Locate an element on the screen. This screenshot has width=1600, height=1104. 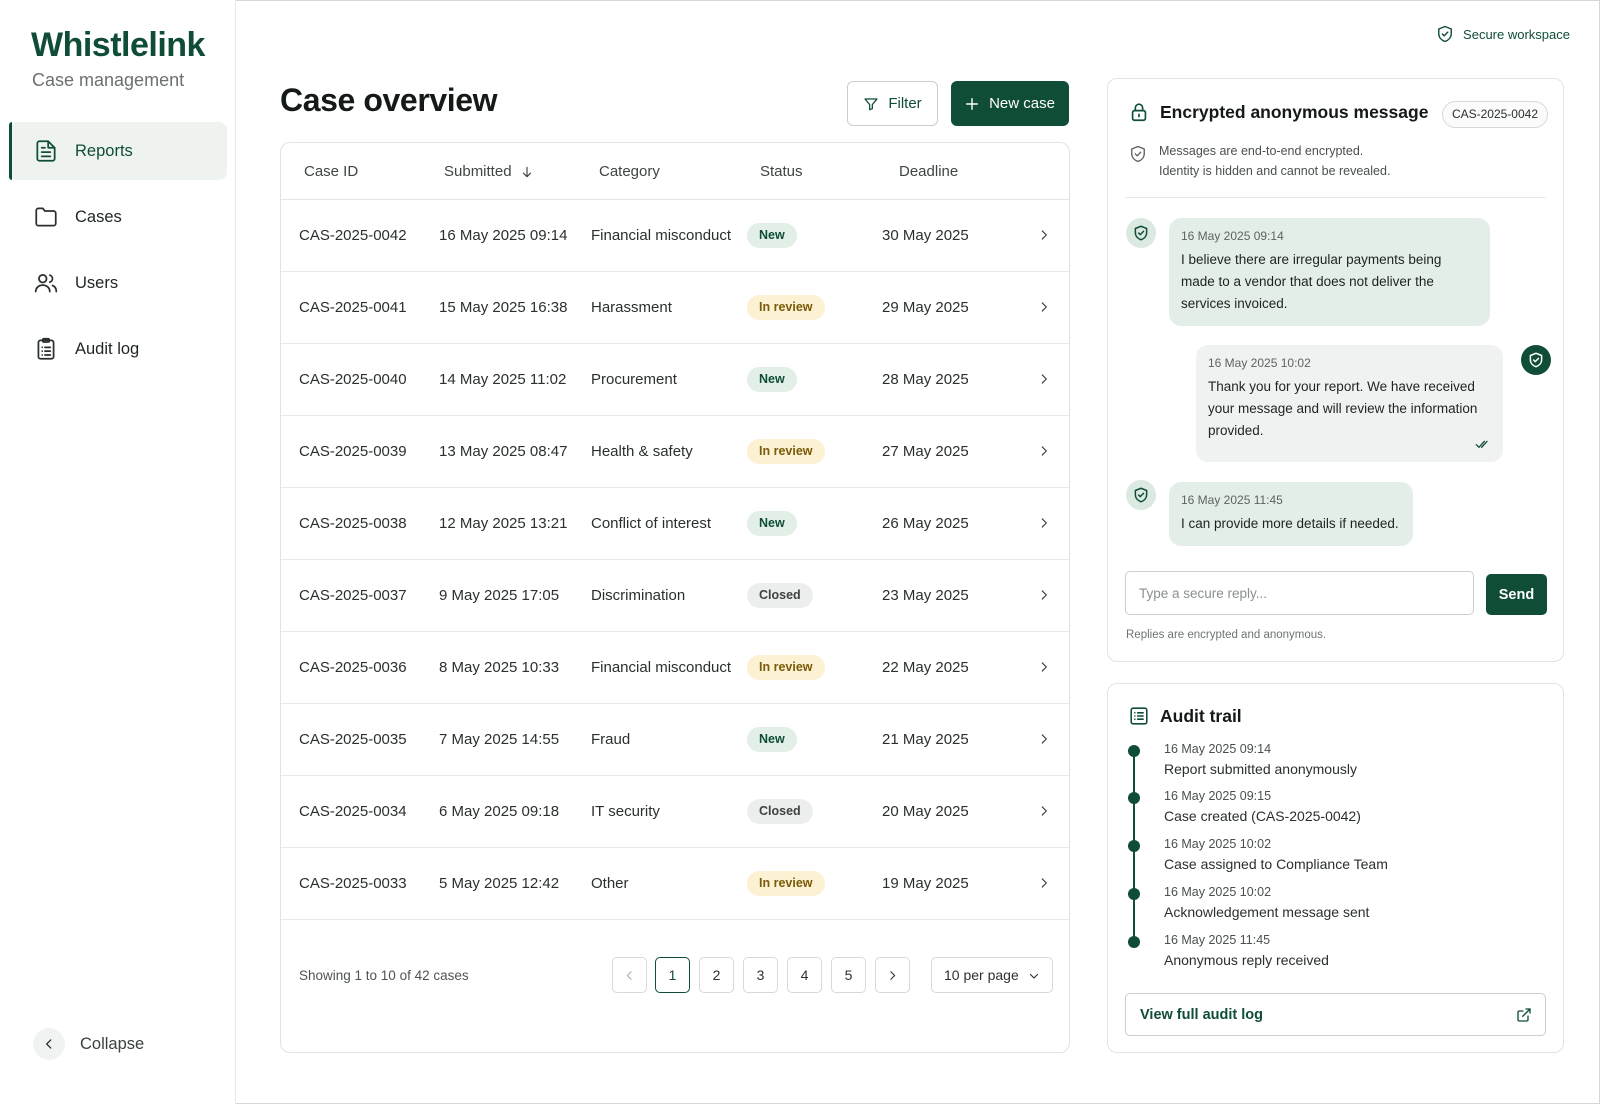
cell-submitted: 13 May 2025 08:47 is located at coordinates (503, 451).